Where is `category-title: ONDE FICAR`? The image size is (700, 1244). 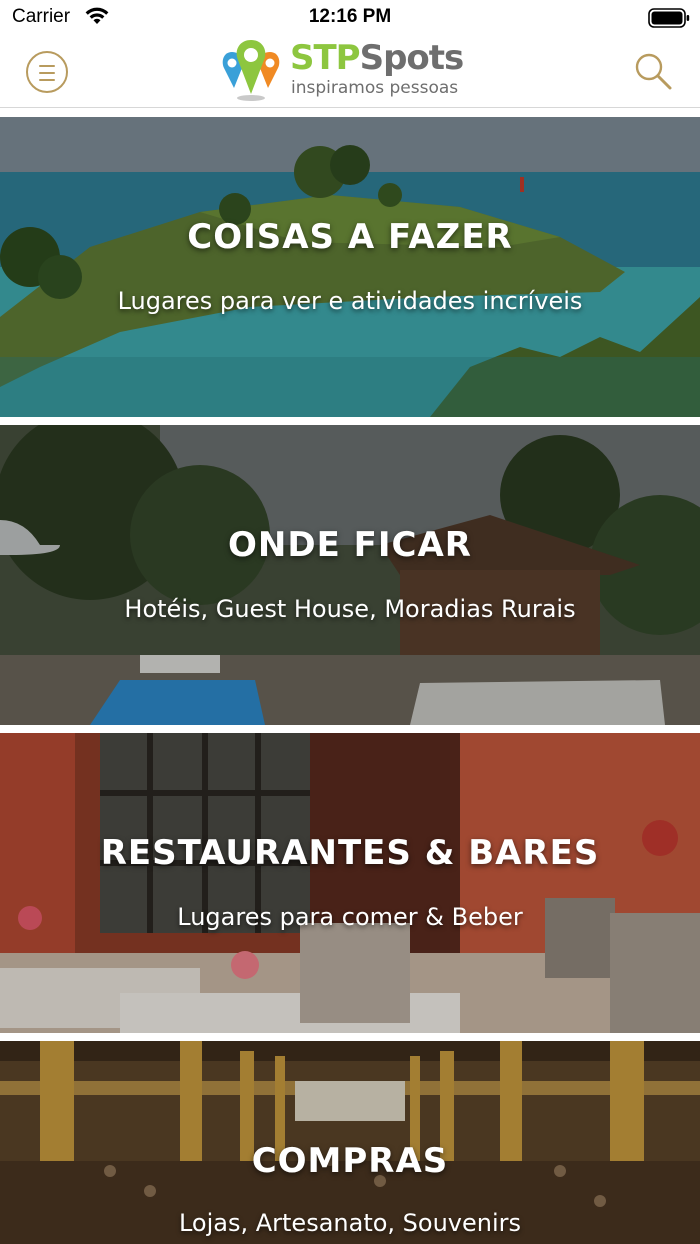 category-title: ONDE FICAR is located at coordinates (350, 545).